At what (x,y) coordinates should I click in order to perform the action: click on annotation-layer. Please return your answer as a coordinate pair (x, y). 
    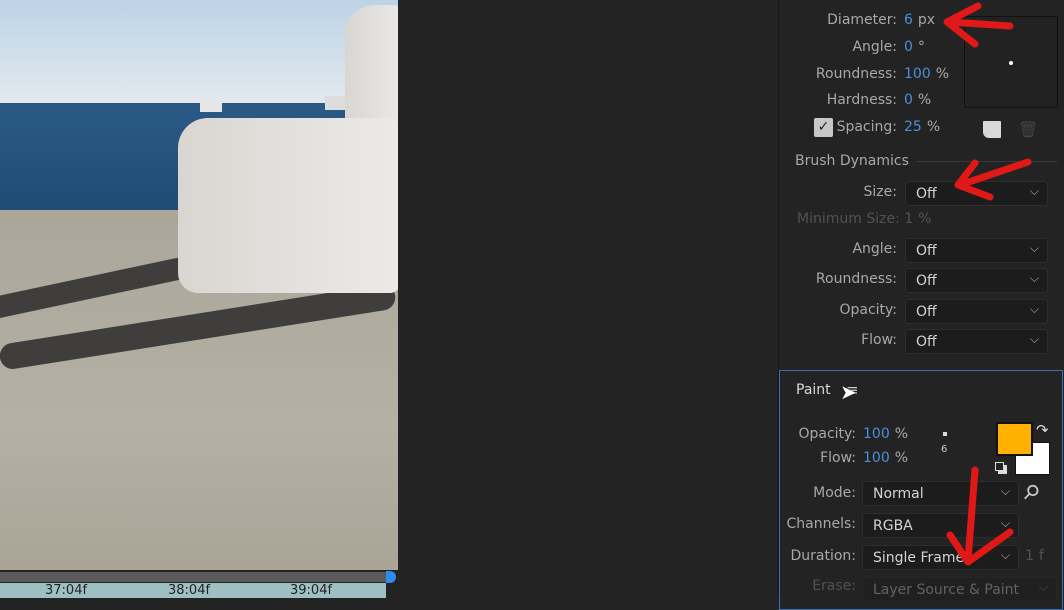
    Looking at the image, I should click on (987, 284).